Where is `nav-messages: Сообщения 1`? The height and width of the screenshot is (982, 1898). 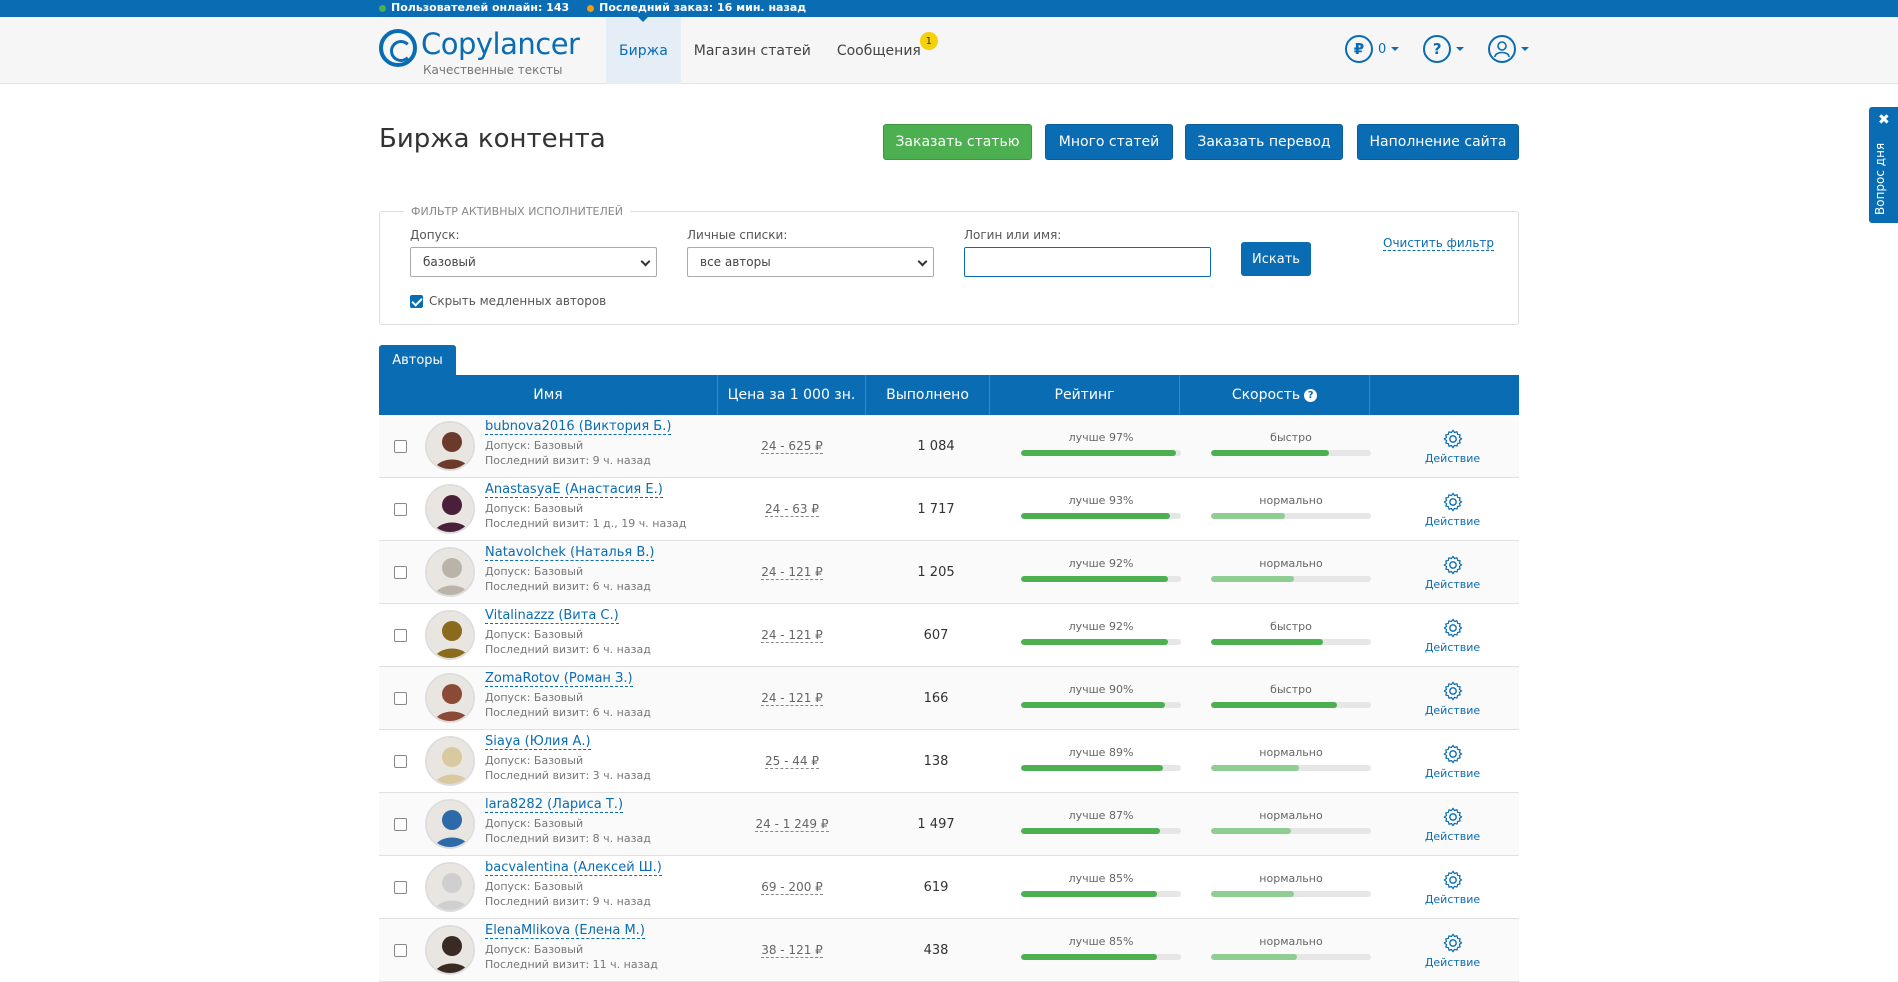 nav-messages: Сообщения 1 is located at coordinates (881, 50).